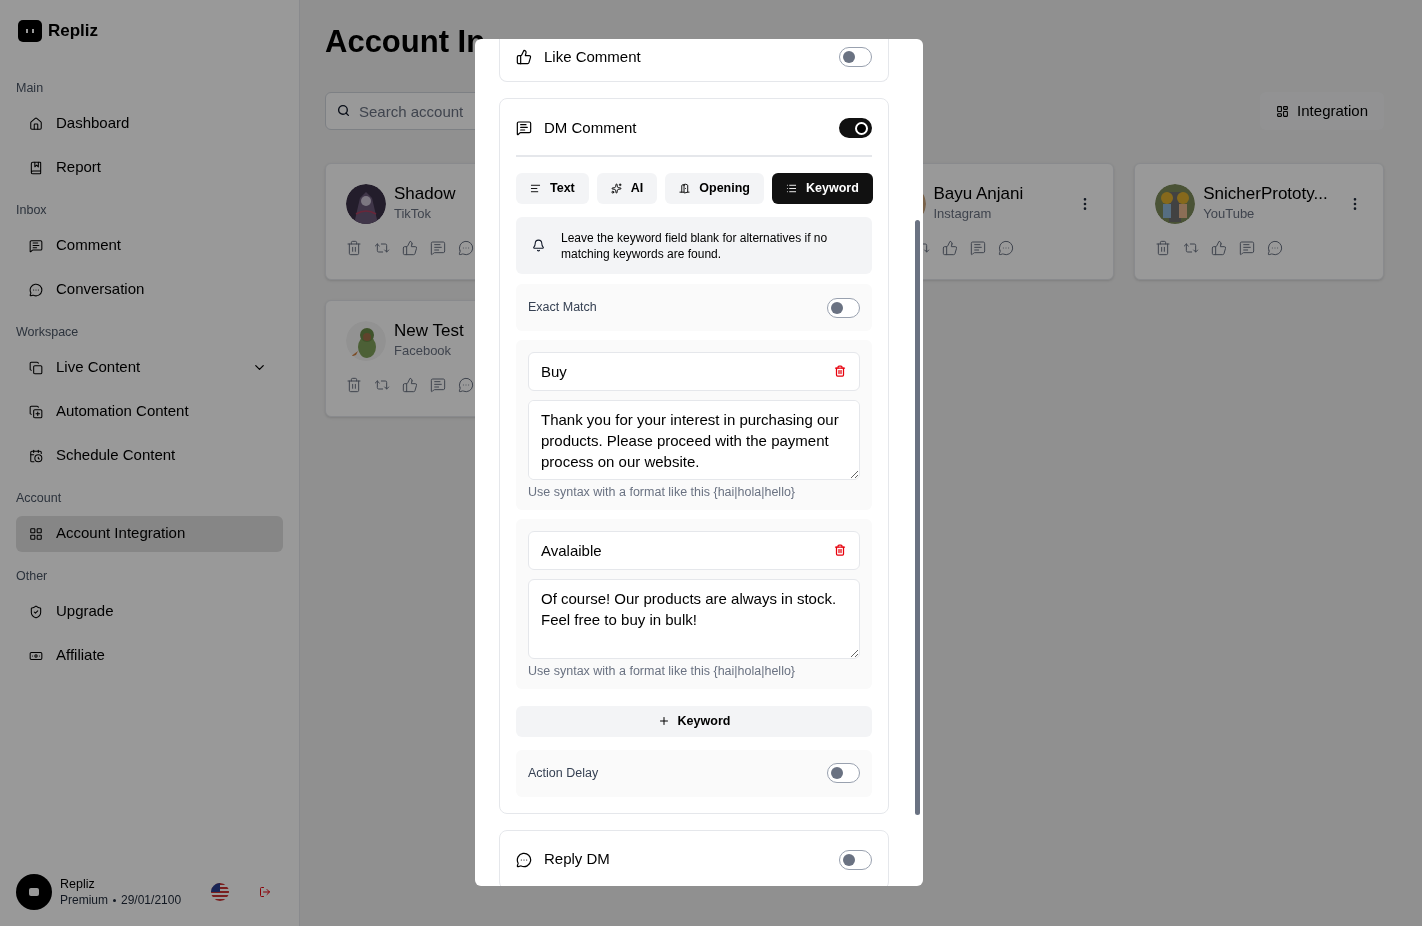  What do you see at coordinates (694, 371) in the screenshot?
I see `keyword-field: Buy` at bounding box center [694, 371].